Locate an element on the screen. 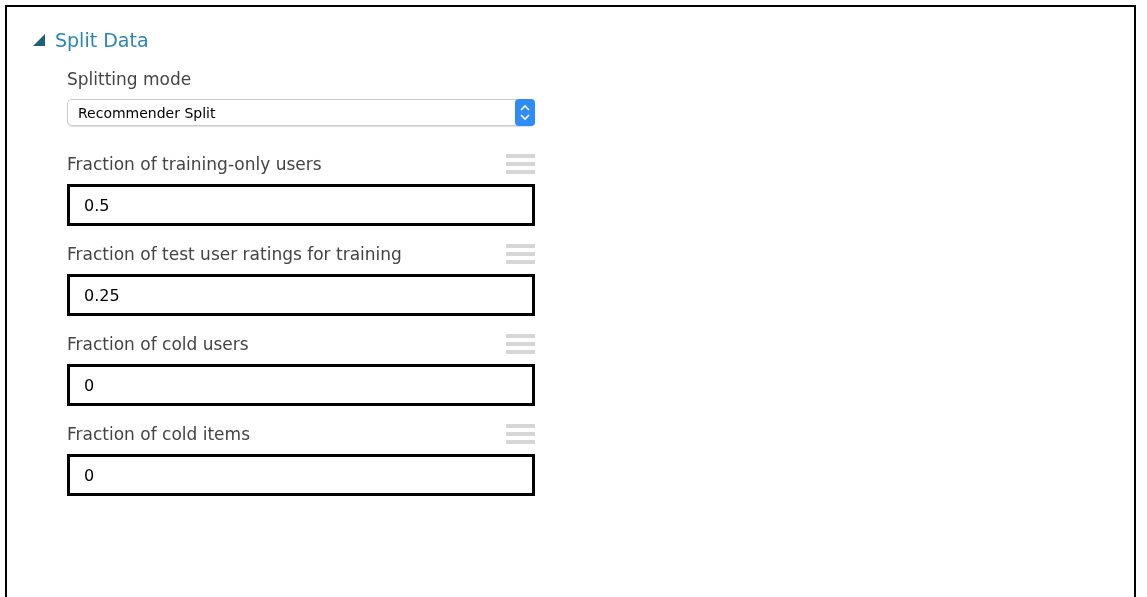  field-label: Fraction of cold users is located at coordinates (158, 344).